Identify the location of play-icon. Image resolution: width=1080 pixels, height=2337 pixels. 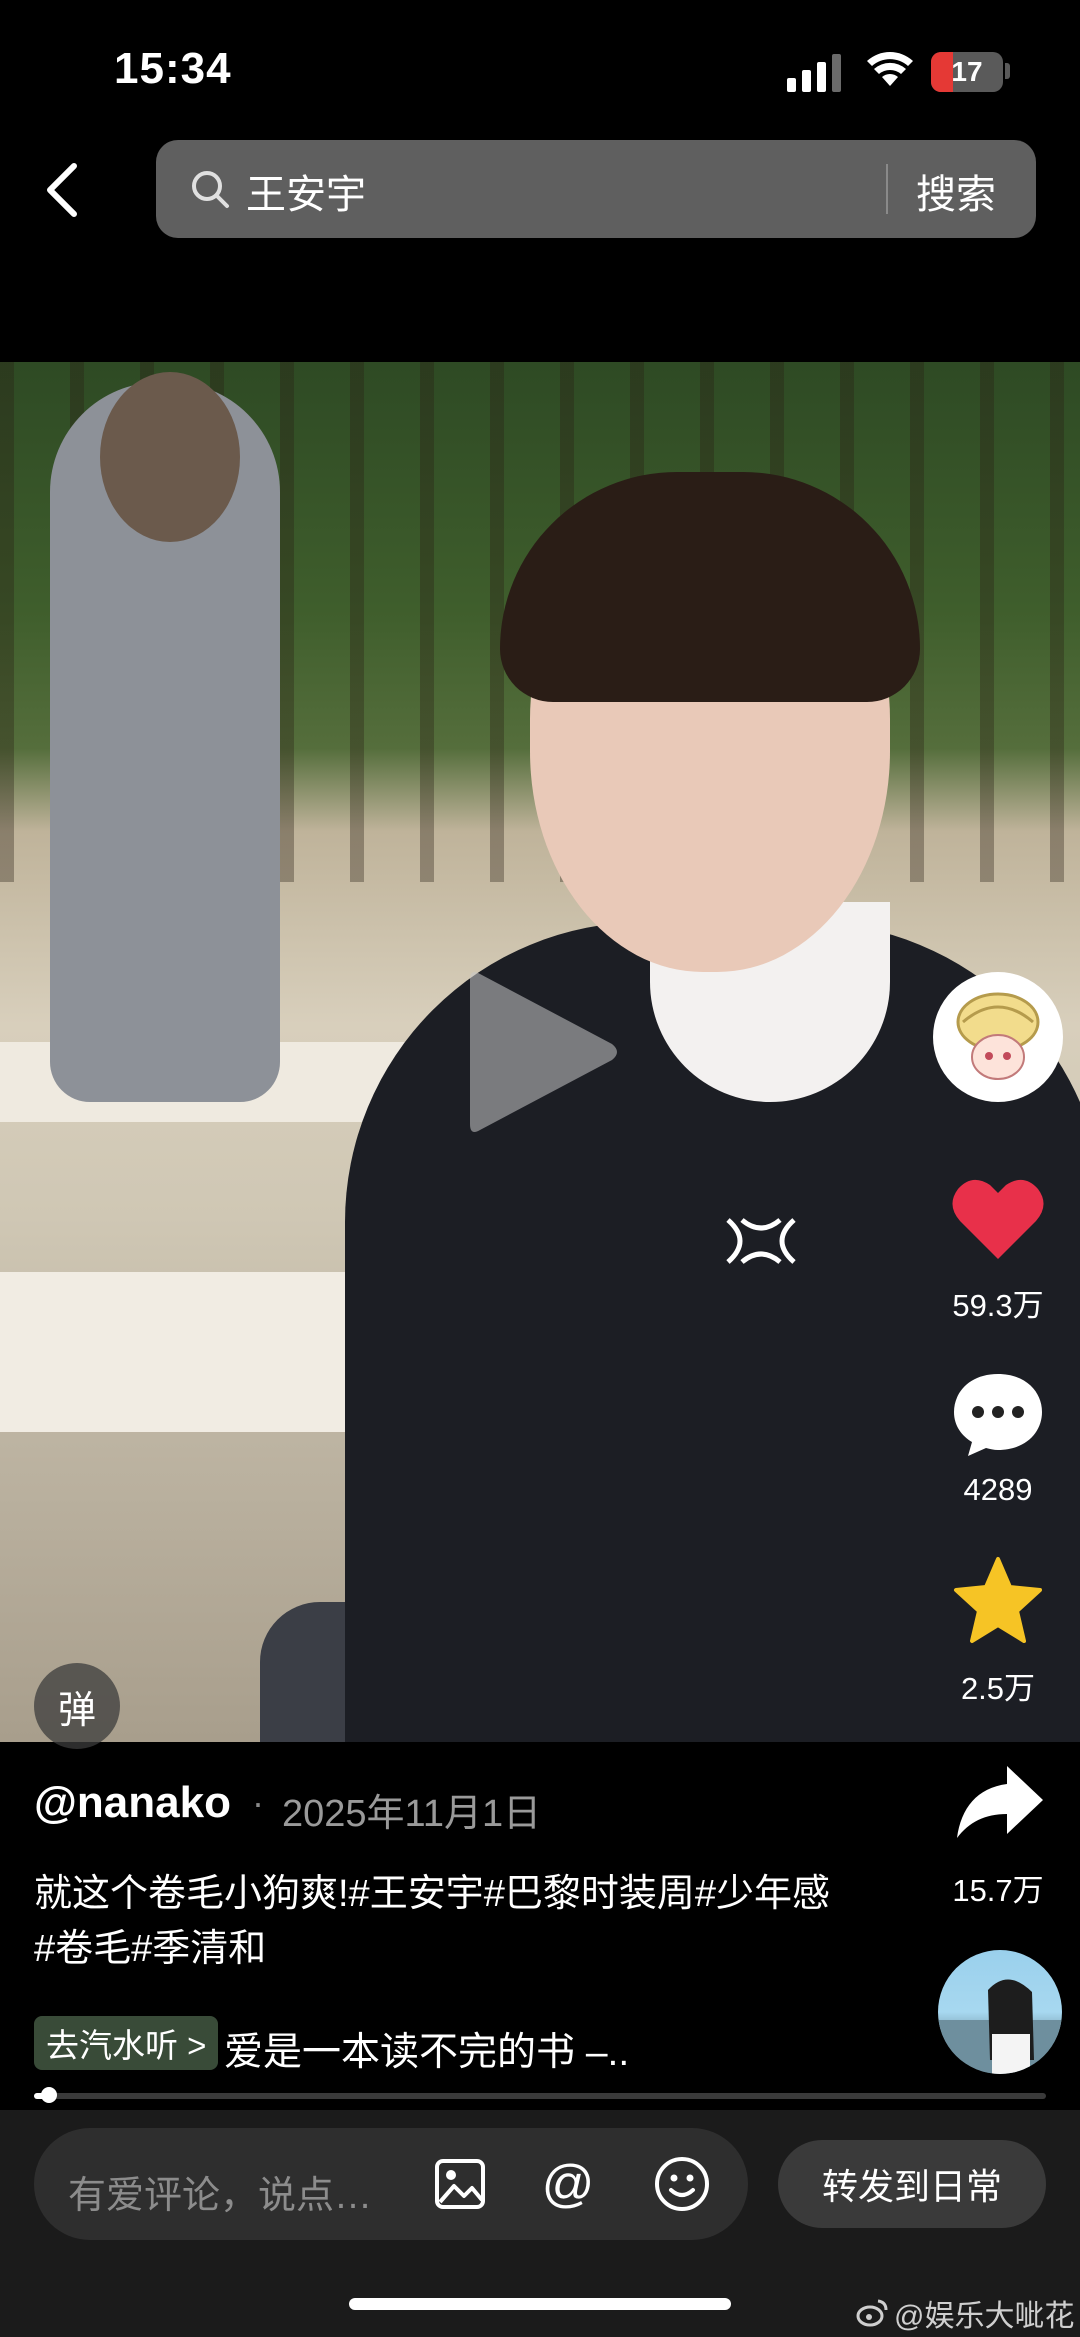
(542, 1052).